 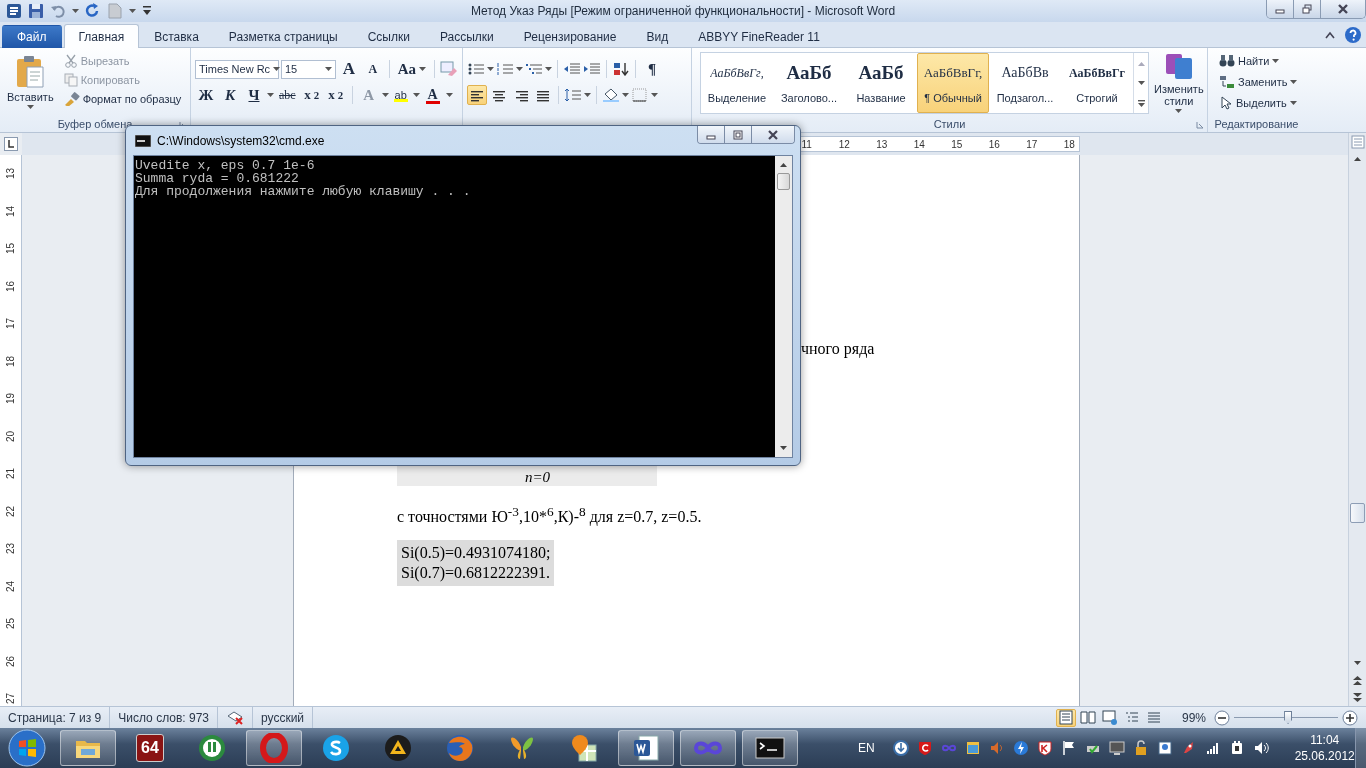 What do you see at coordinates (411, 69) in the screenshot?
I see `change-case-button: Aa` at bounding box center [411, 69].